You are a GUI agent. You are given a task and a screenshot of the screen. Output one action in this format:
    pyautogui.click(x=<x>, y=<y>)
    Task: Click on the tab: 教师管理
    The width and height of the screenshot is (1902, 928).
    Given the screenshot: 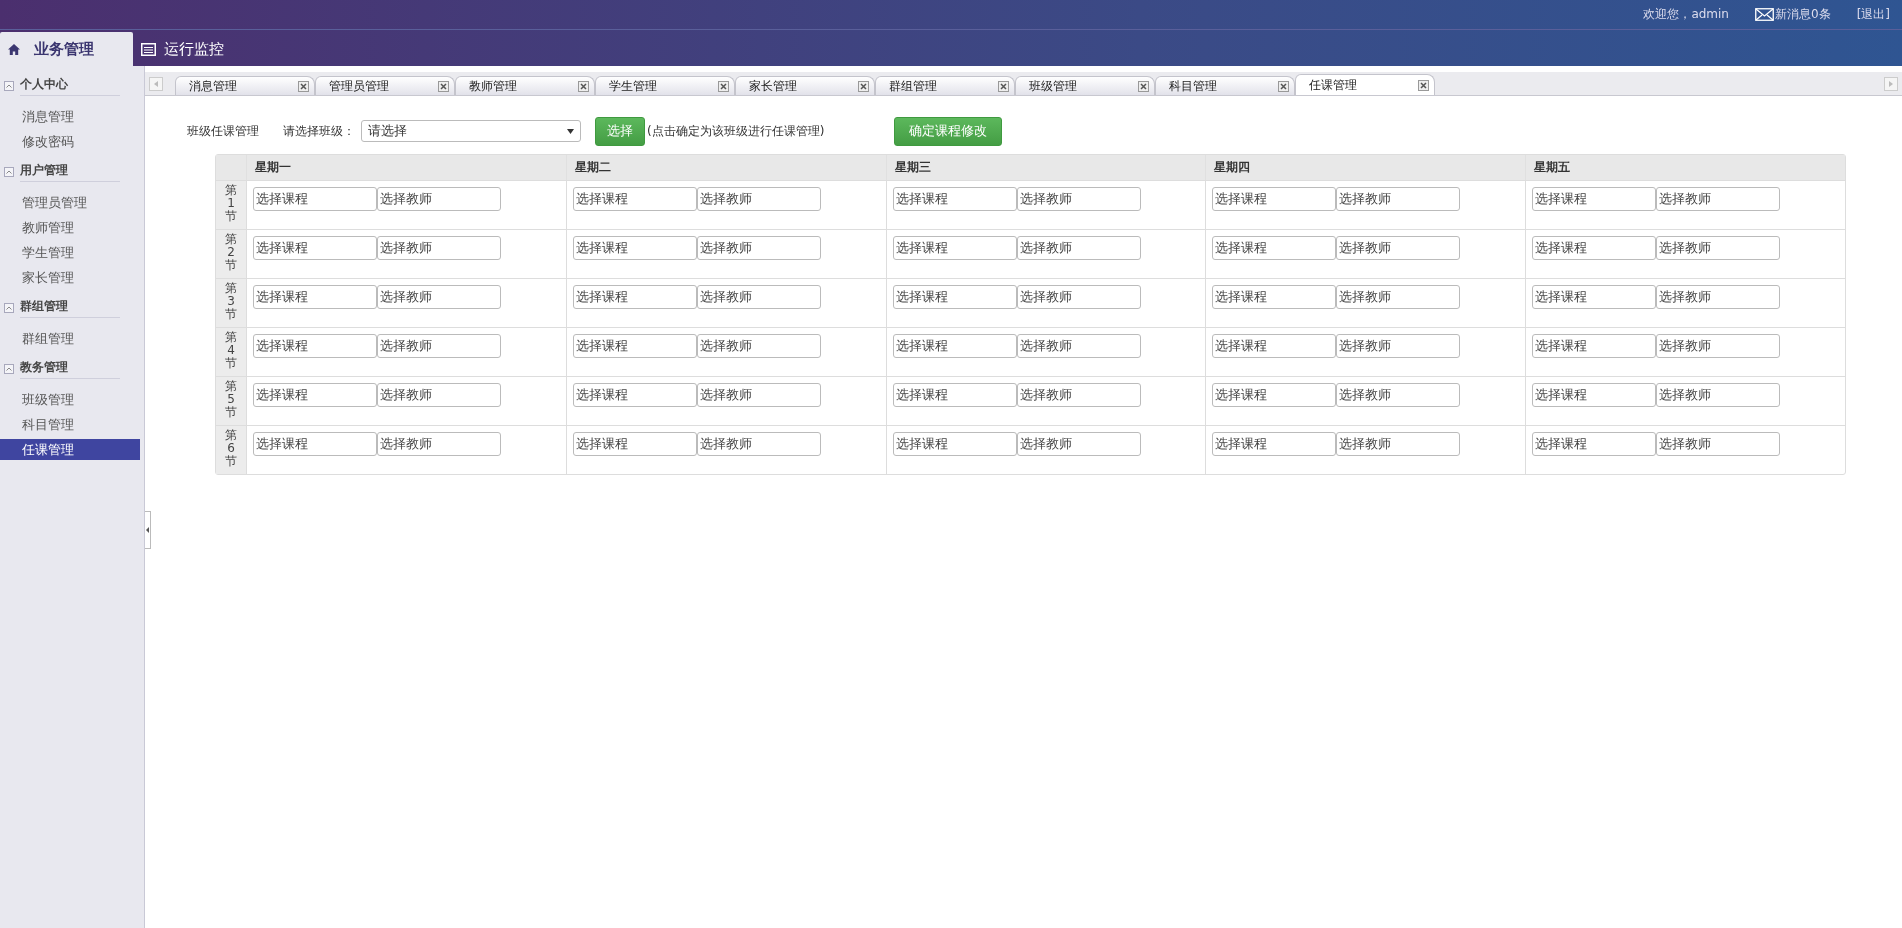 What is the action you would take?
    pyautogui.click(x=525, y=85)
    